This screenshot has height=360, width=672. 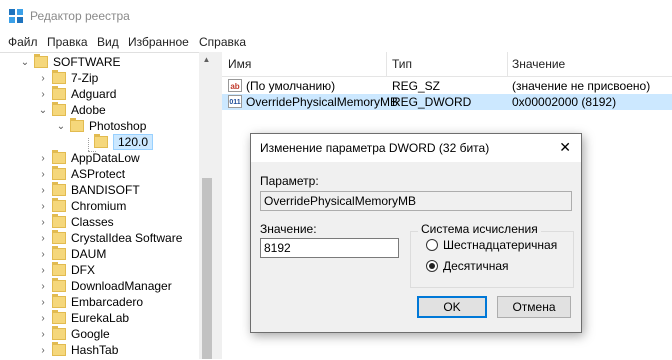 I want to click on tree-item-appdatalow: › AppDataLow, so click(x=89, y=158).